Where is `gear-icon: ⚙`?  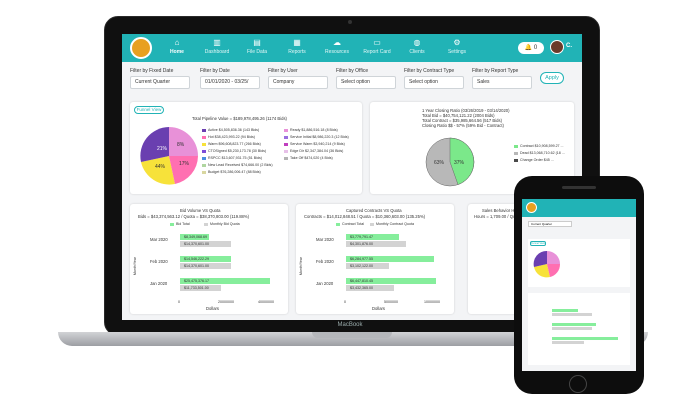 gear-icon: ⚙ is located at coordinates (457, 42).